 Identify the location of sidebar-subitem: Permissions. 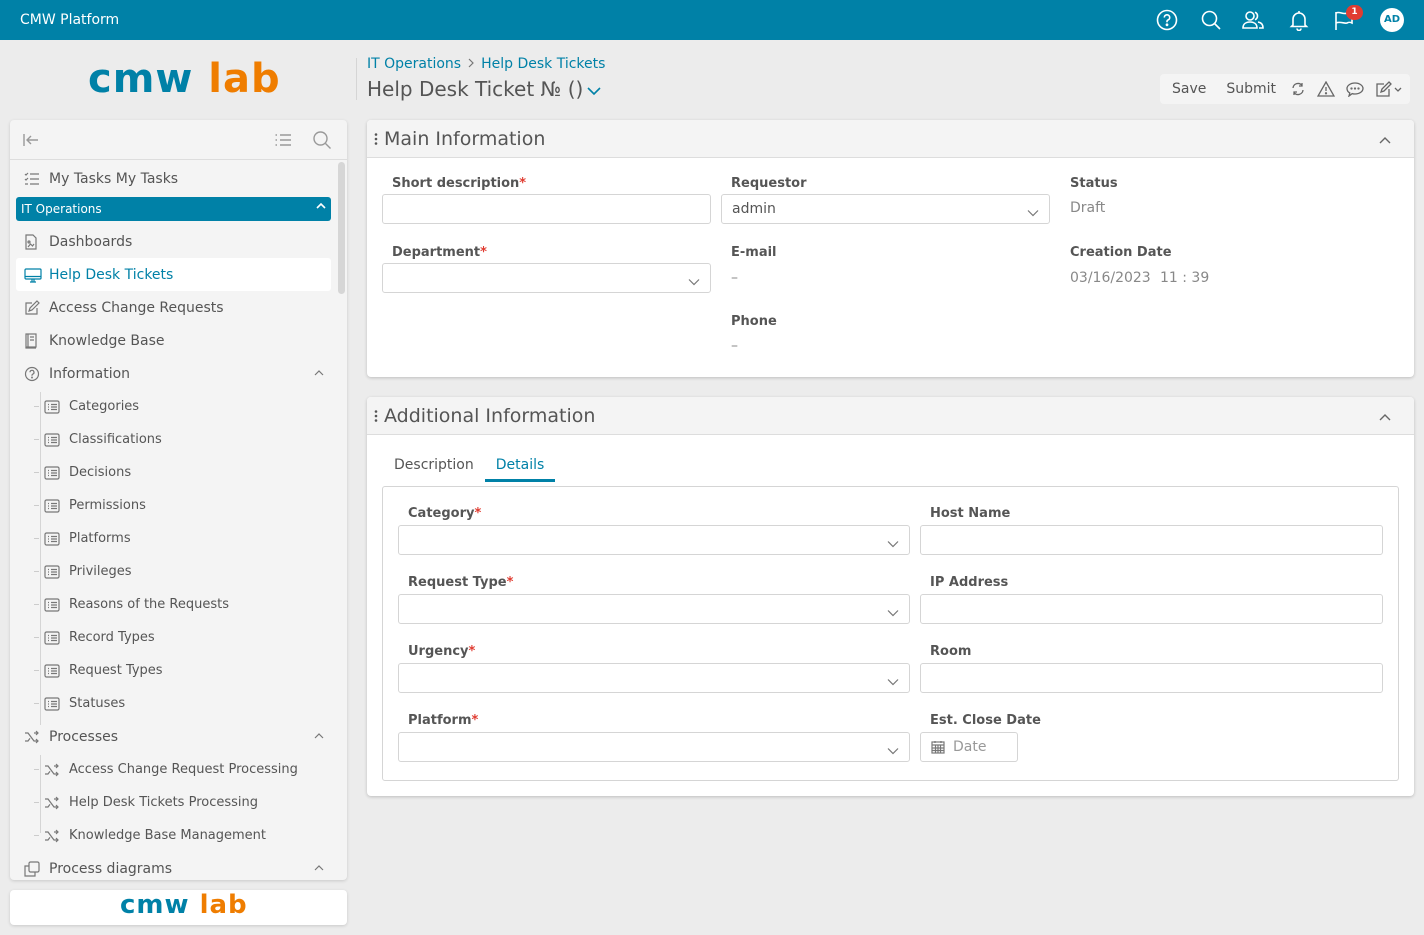
(173, 505).